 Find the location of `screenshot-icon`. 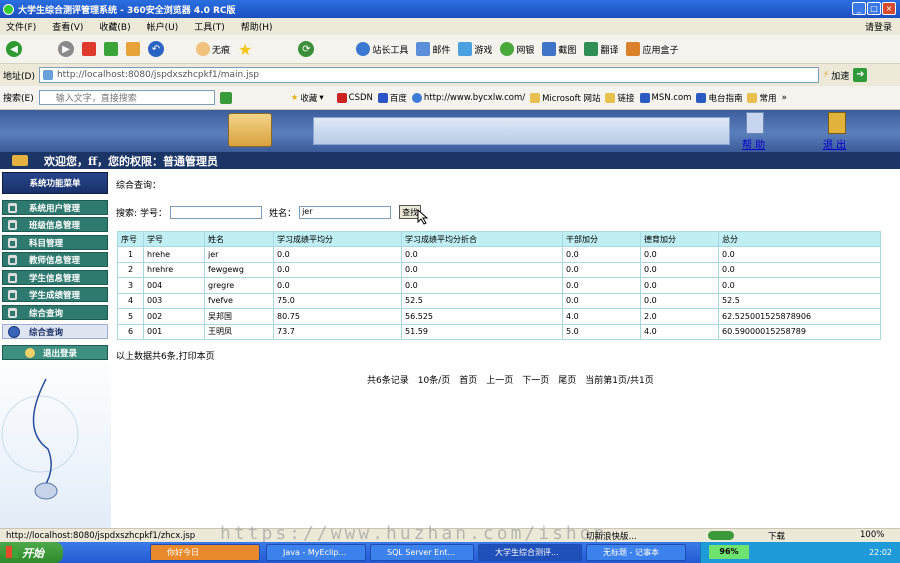

screenshot-icon is located at coordinates (549, 49).